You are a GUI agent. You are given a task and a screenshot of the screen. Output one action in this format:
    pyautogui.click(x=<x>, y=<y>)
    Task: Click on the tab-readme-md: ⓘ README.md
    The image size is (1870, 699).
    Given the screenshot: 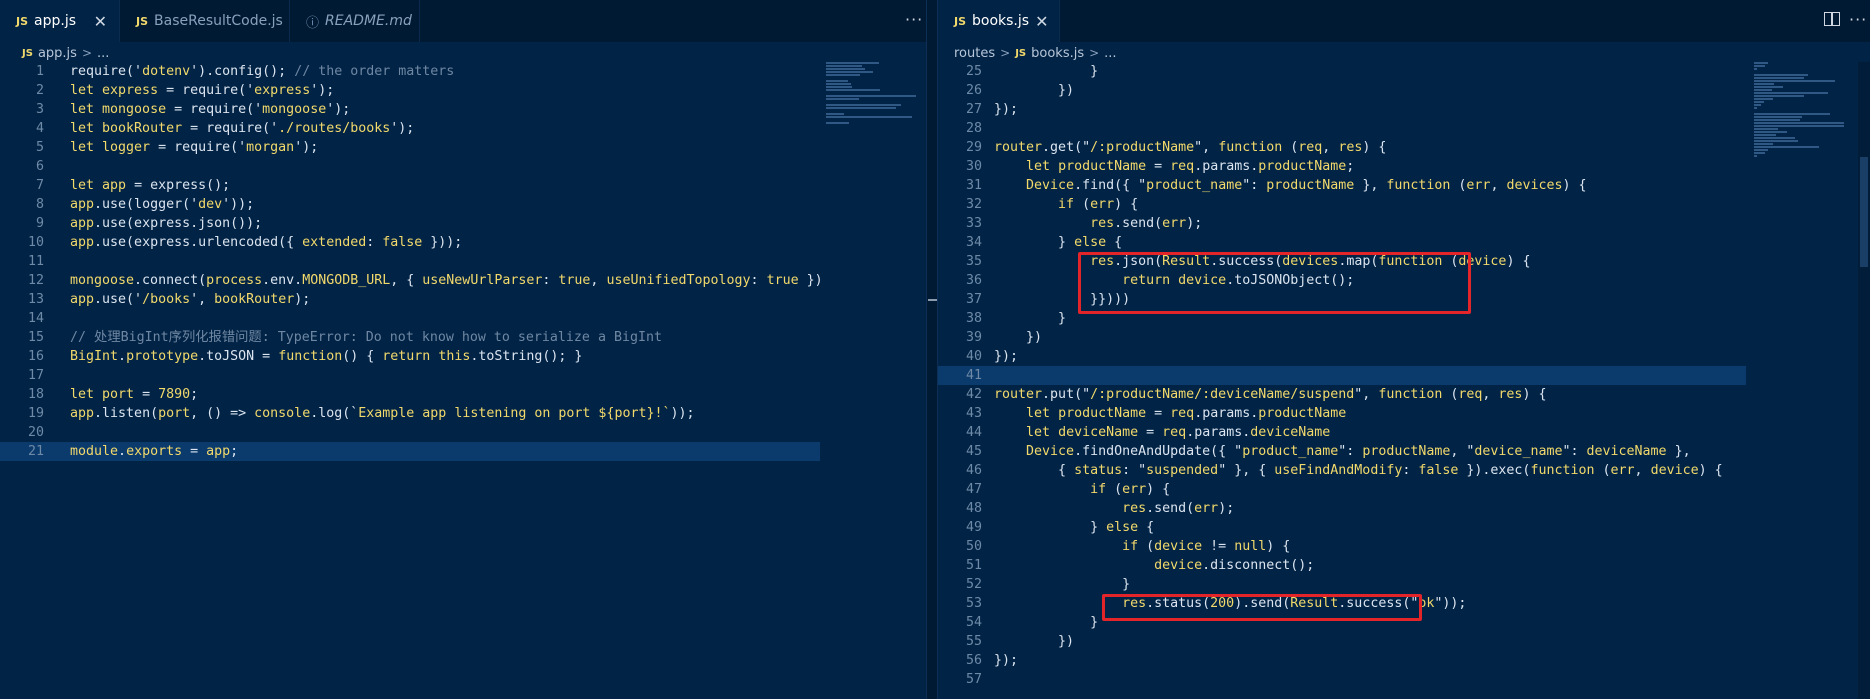 What is the action you would take?
    pyautogui.click(x=355, y=21)
    